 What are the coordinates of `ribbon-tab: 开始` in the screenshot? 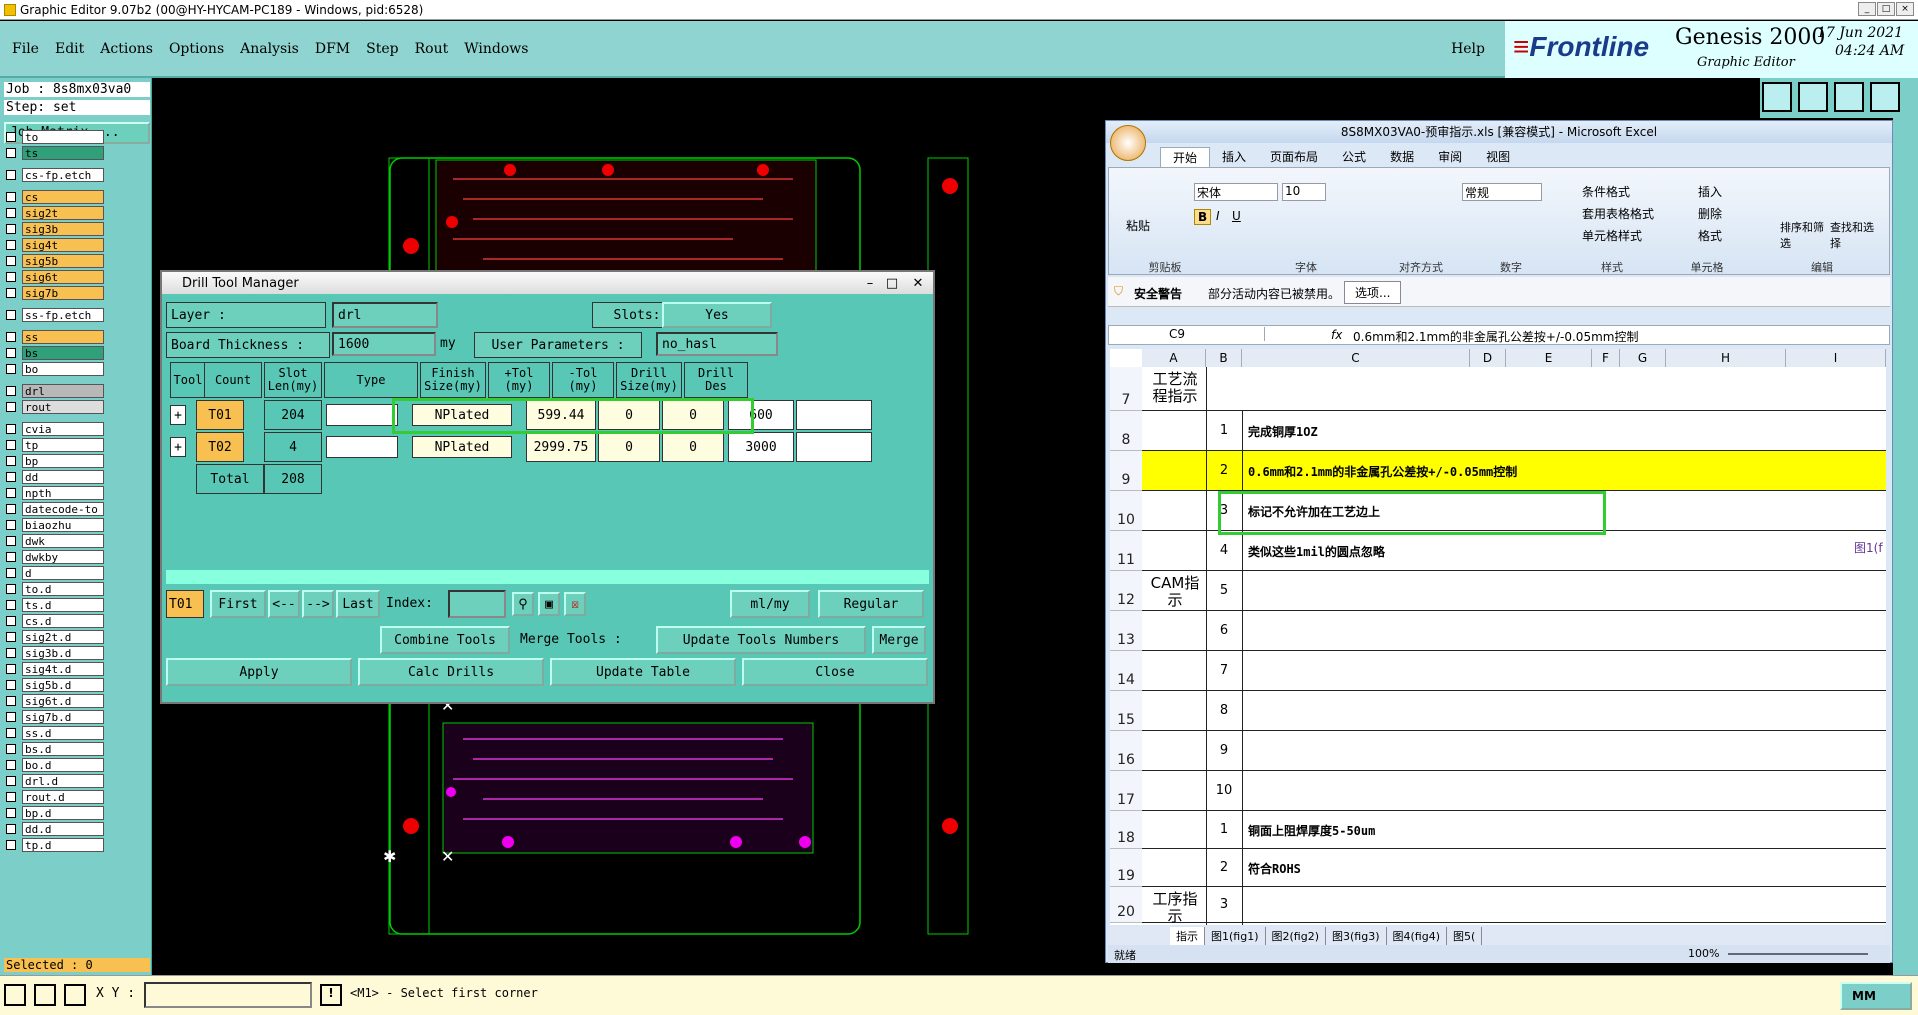 It's located at (1185, 157).